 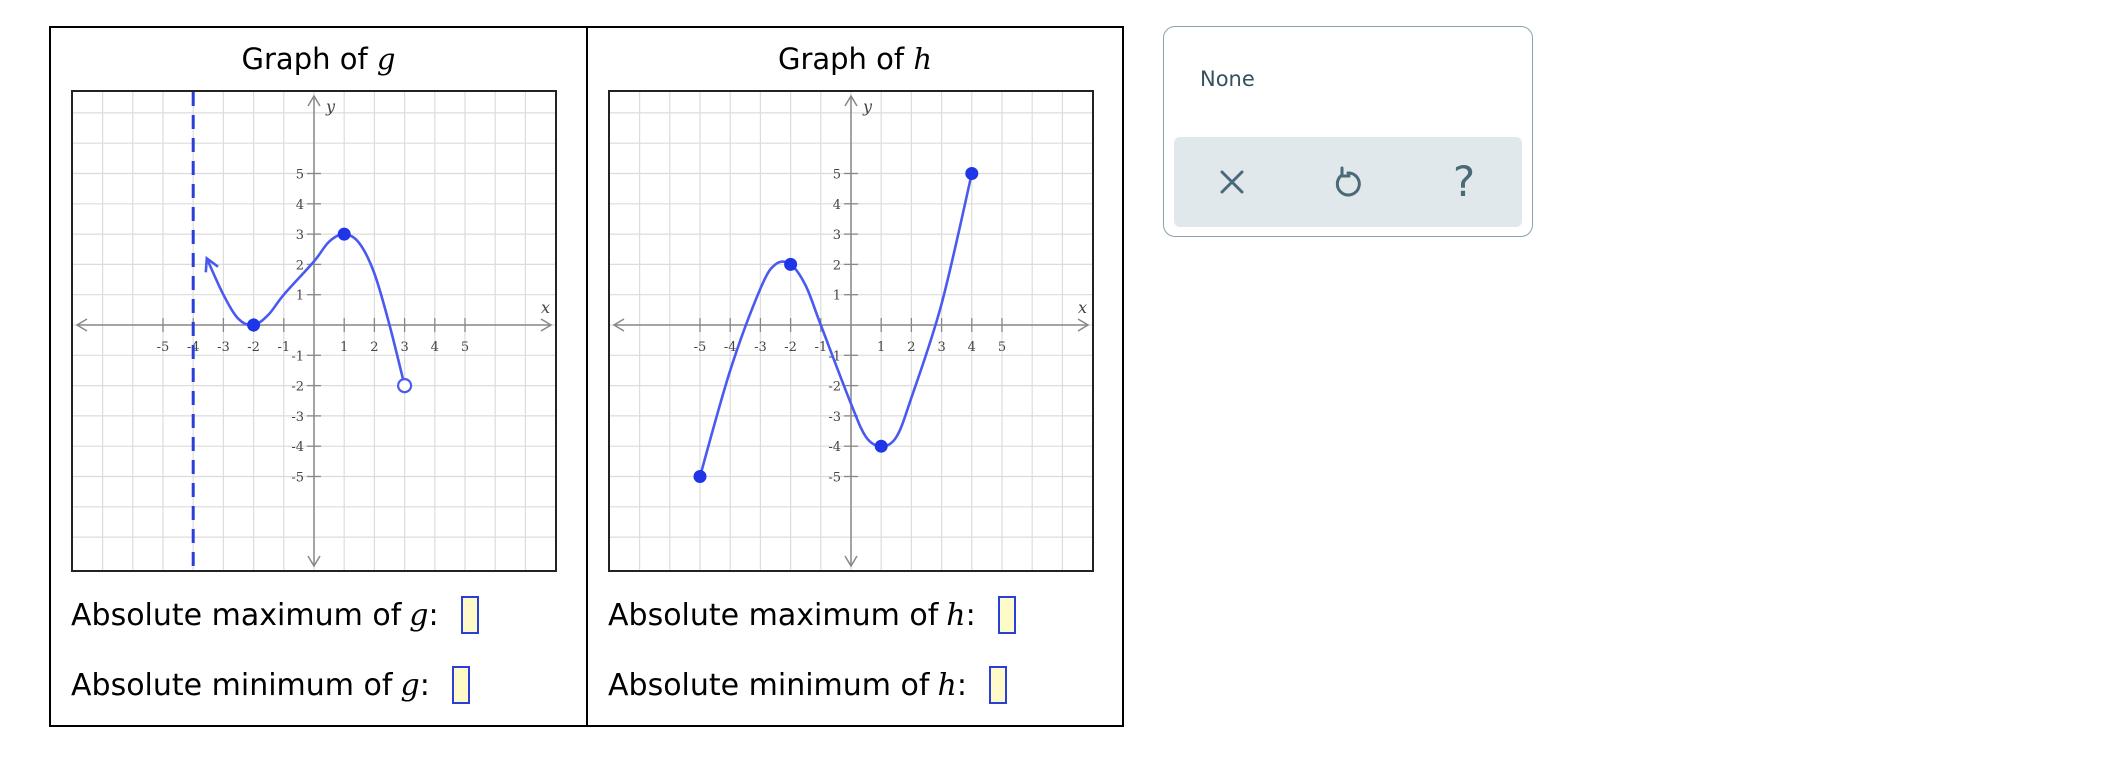 I want to click on answer-panel: None ?, so click(x=1348, y=131).